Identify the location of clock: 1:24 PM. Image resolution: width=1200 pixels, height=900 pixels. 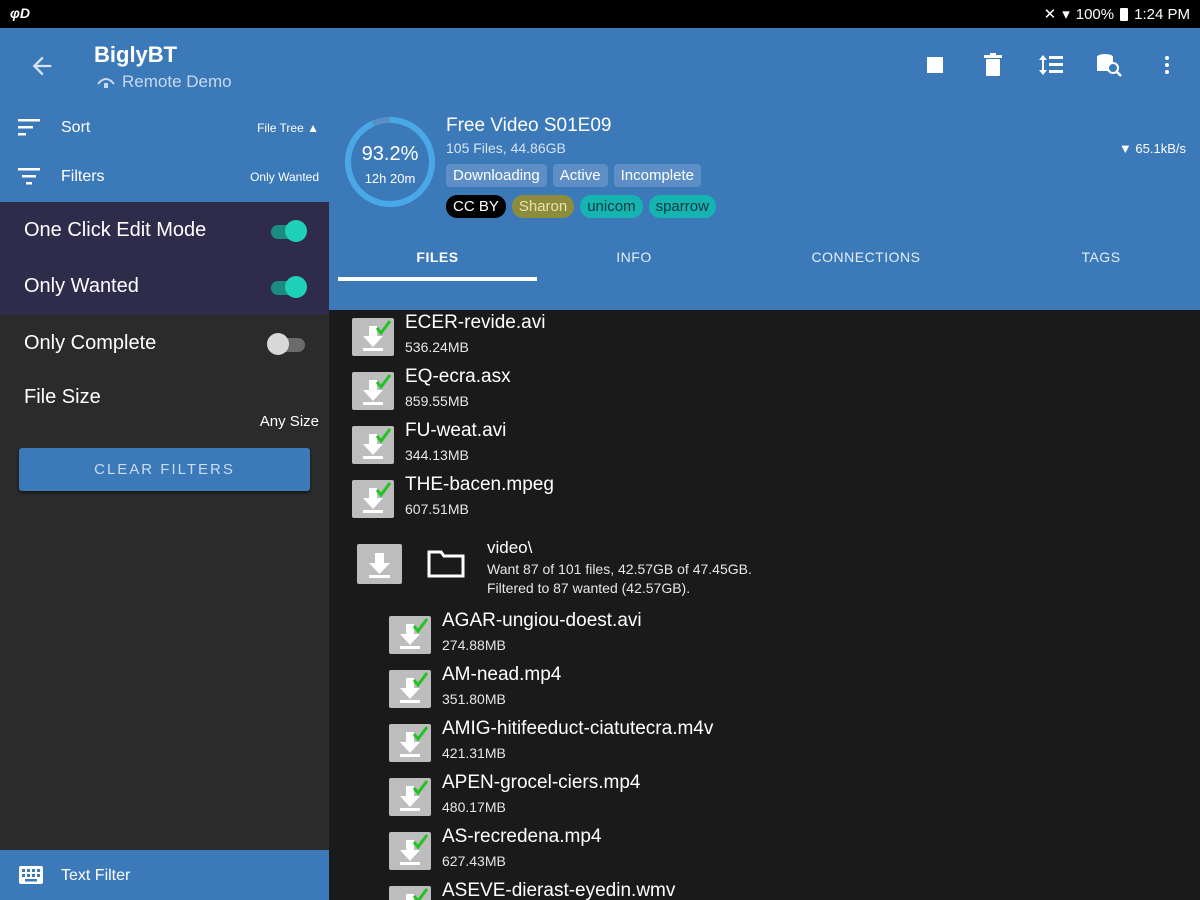
(1162, 14).